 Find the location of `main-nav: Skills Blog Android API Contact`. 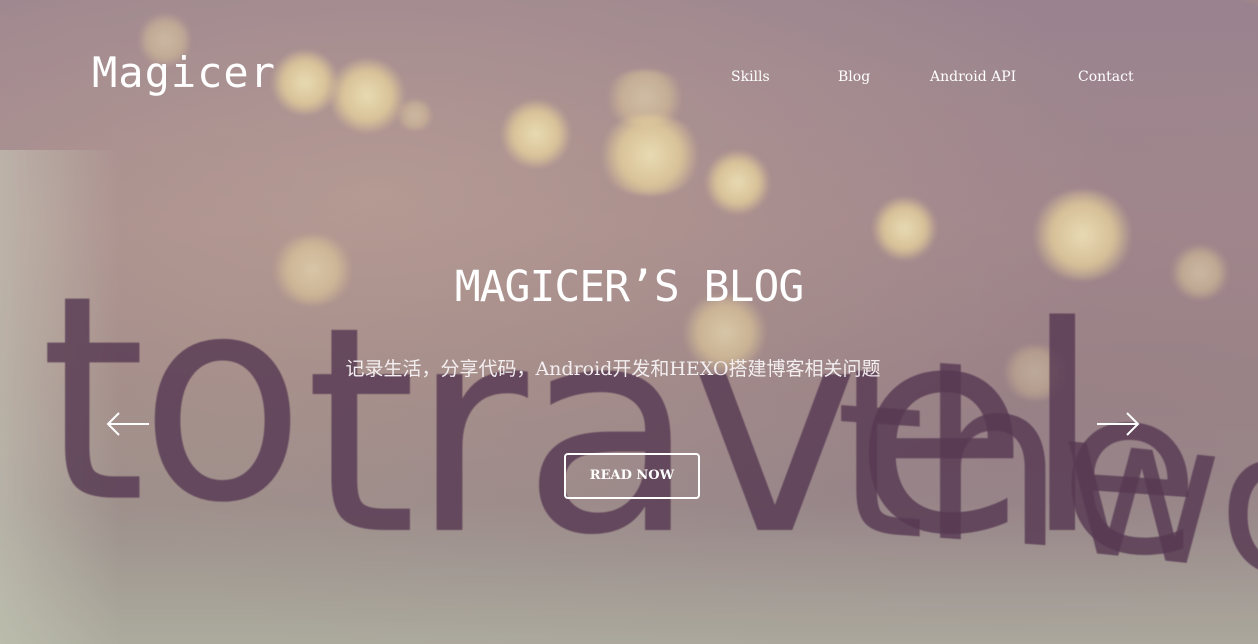

main-nav: Skills Blog Android API Contact is located at coordinates (629, 80).